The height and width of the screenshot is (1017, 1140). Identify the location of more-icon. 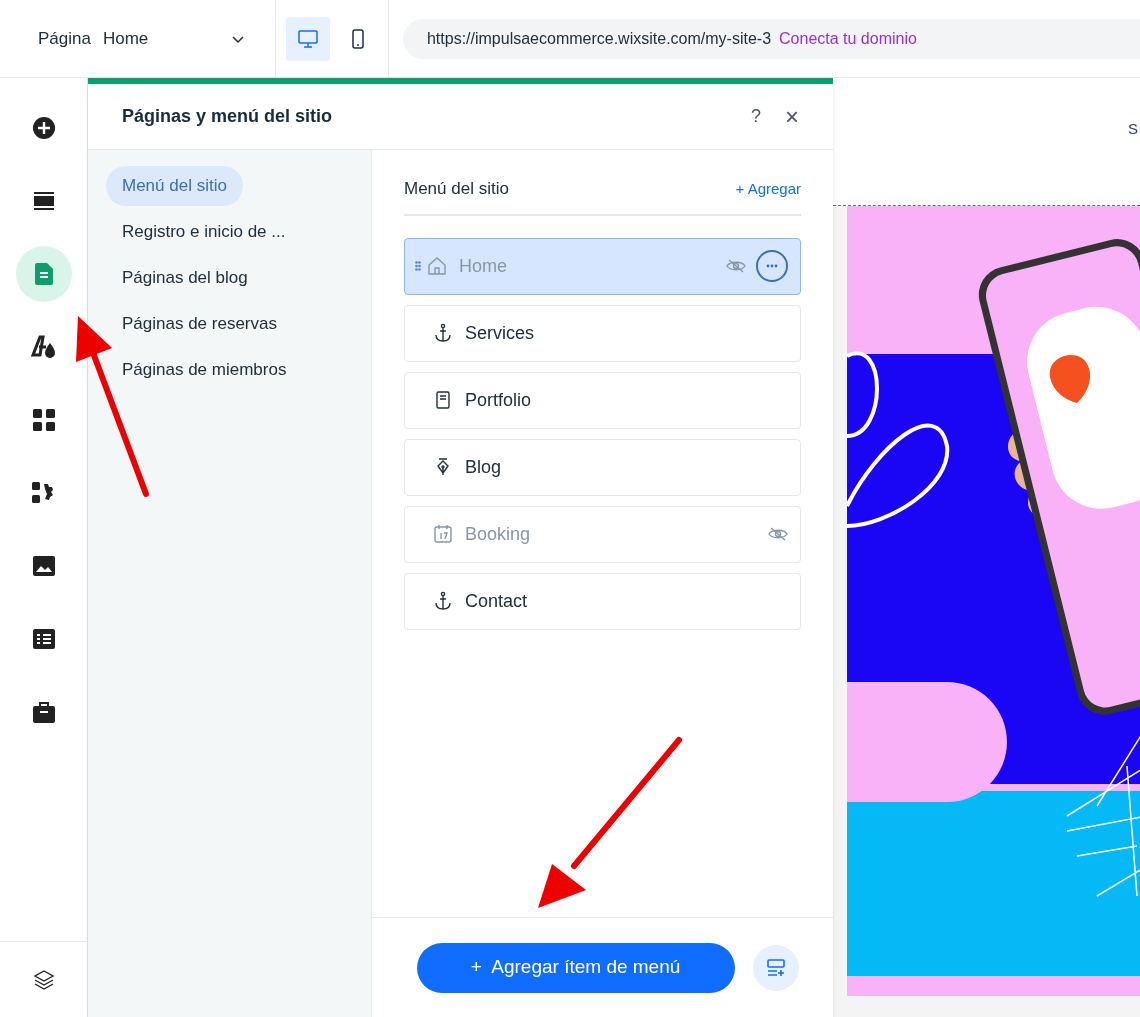
(772, 266).